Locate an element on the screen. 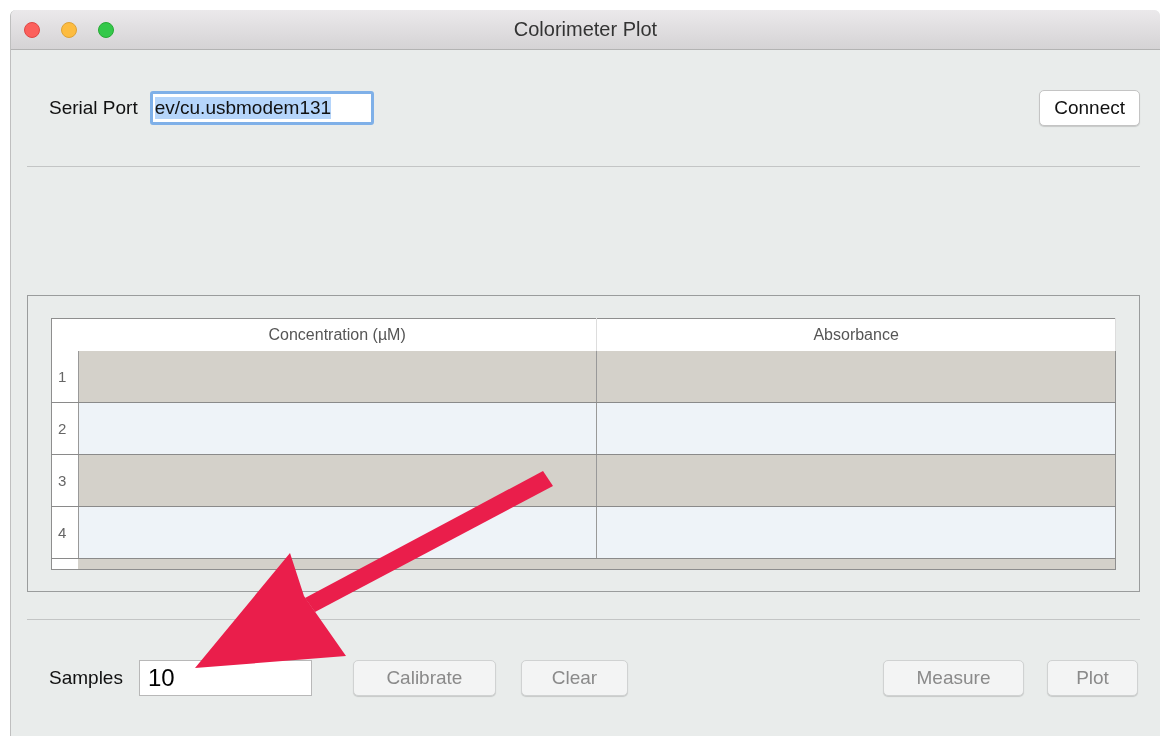 The height and width of the screenshot is (736, 1160). window-title: Colorimeter Plot is located at coordinates (585, 29).